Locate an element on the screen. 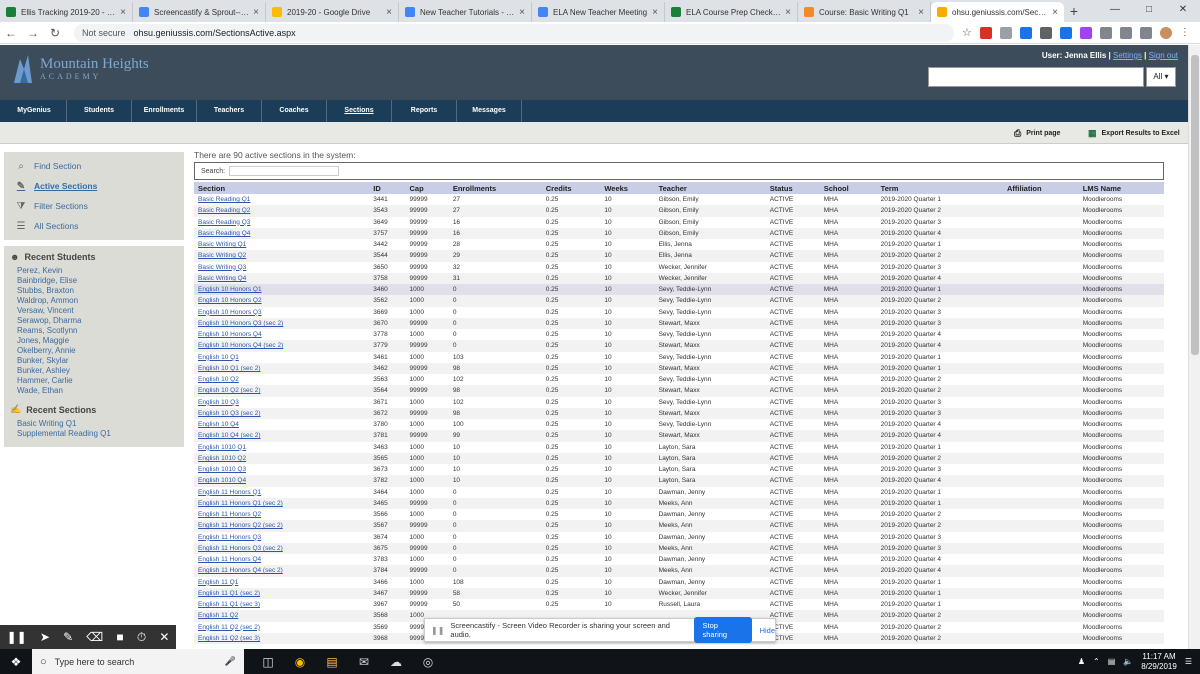 This screenshot has height=674, width=1200. browser-tab: ELA Course Prep Checkoff × is located at coordinates (731, 12).